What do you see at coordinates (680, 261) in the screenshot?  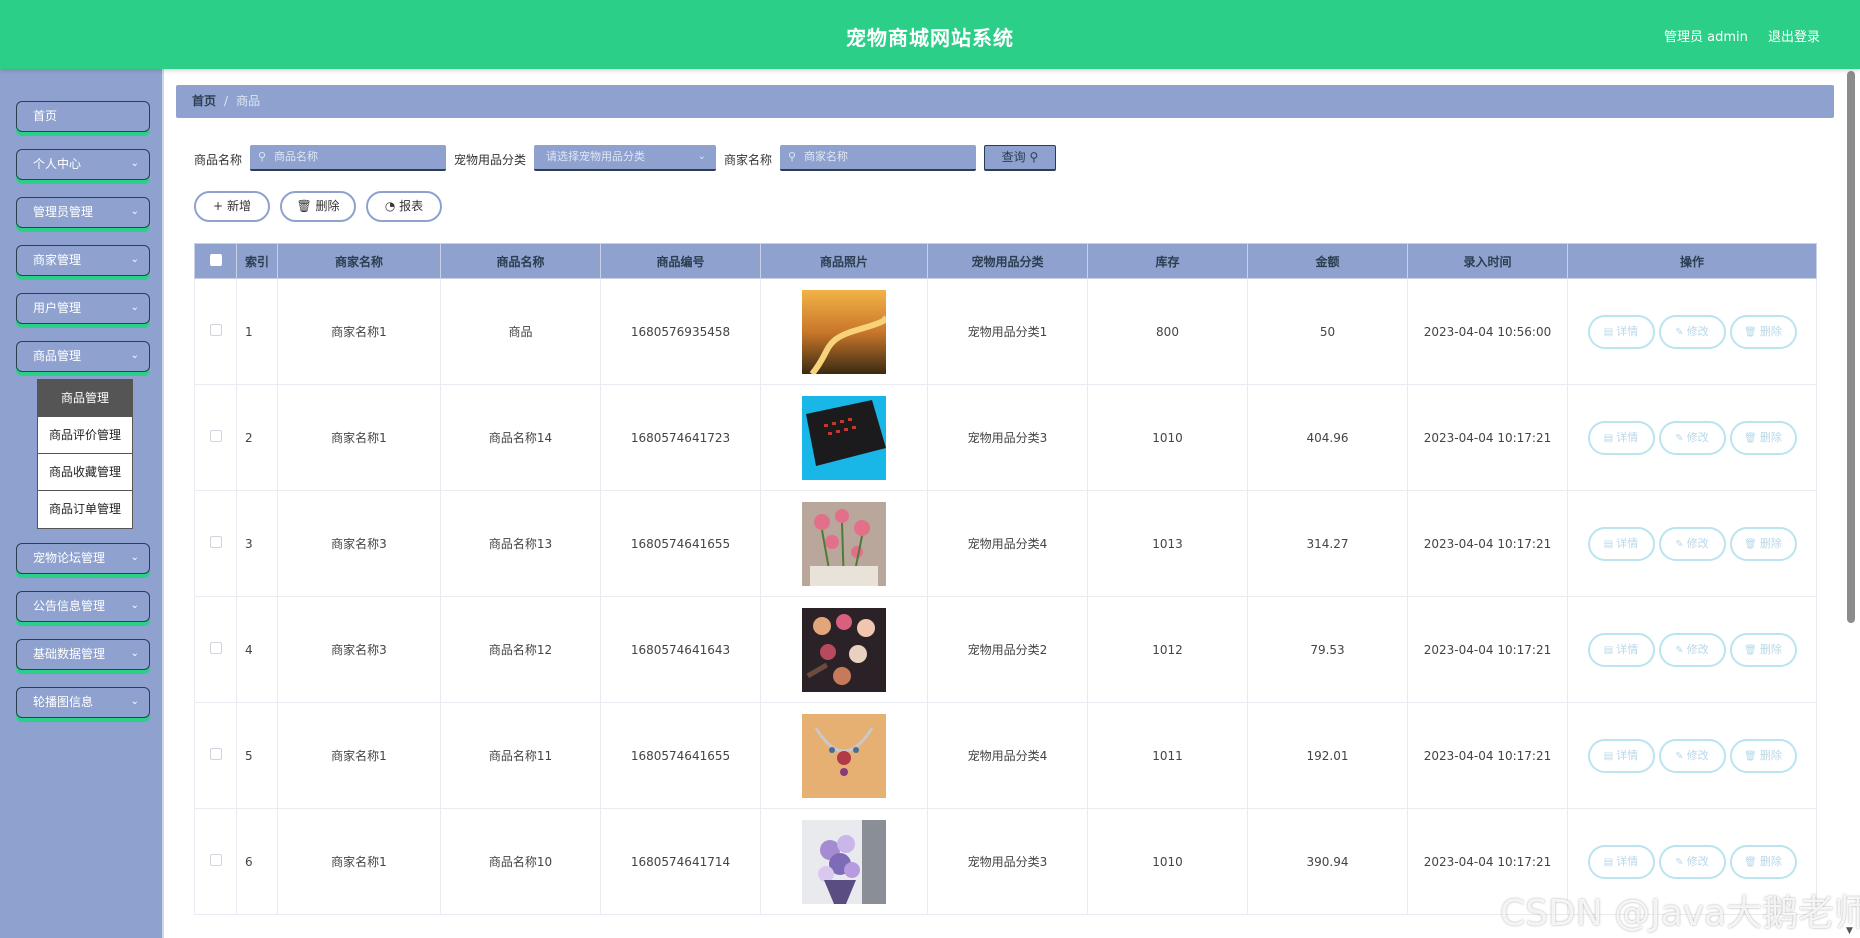 I see `column-header: 商品编号` at bounding box center [680, 261].